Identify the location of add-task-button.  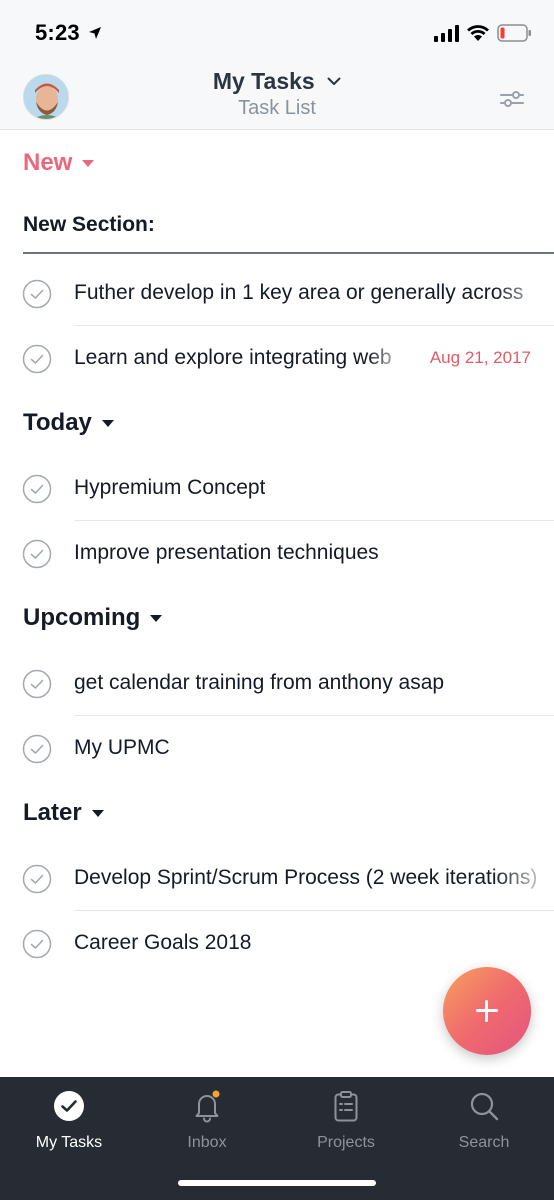
(487, 1011).